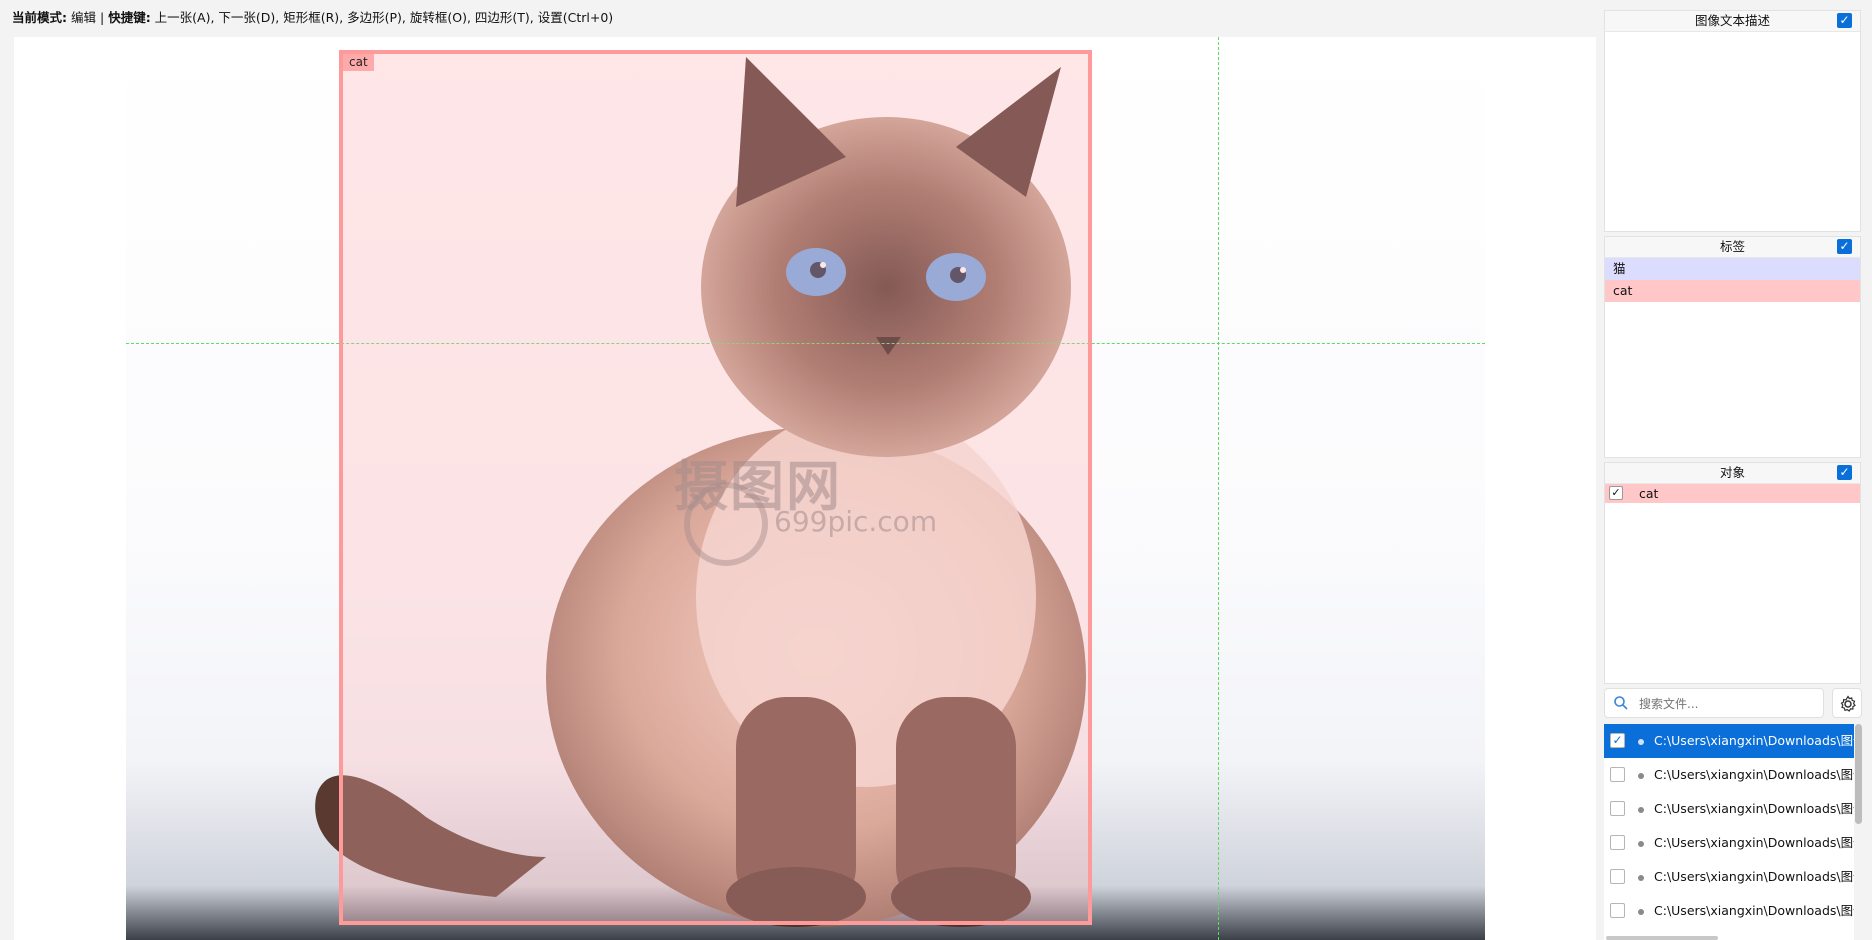 The height and width of the screenshot is (940, 1872). I want to click on object-item-text: cat, so click(1649, 493).